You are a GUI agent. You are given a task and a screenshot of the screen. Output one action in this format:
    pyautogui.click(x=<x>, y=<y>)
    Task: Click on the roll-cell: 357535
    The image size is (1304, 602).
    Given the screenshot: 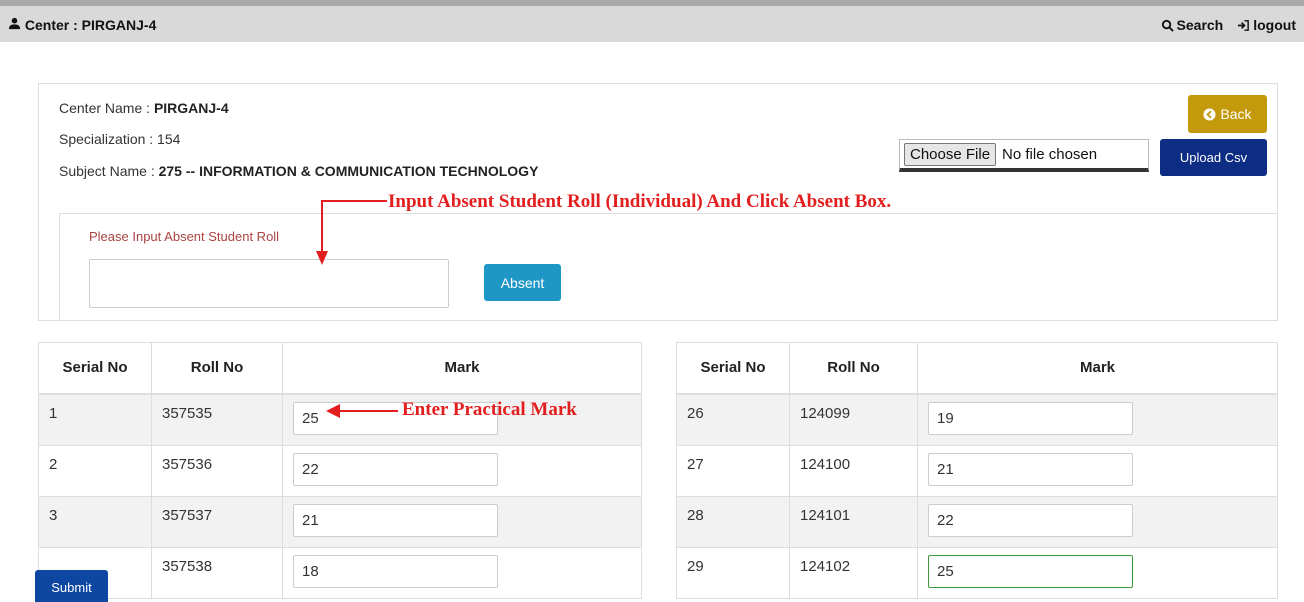 What is the action you would take?
    pyautogui.click(x=217, y=419)
    